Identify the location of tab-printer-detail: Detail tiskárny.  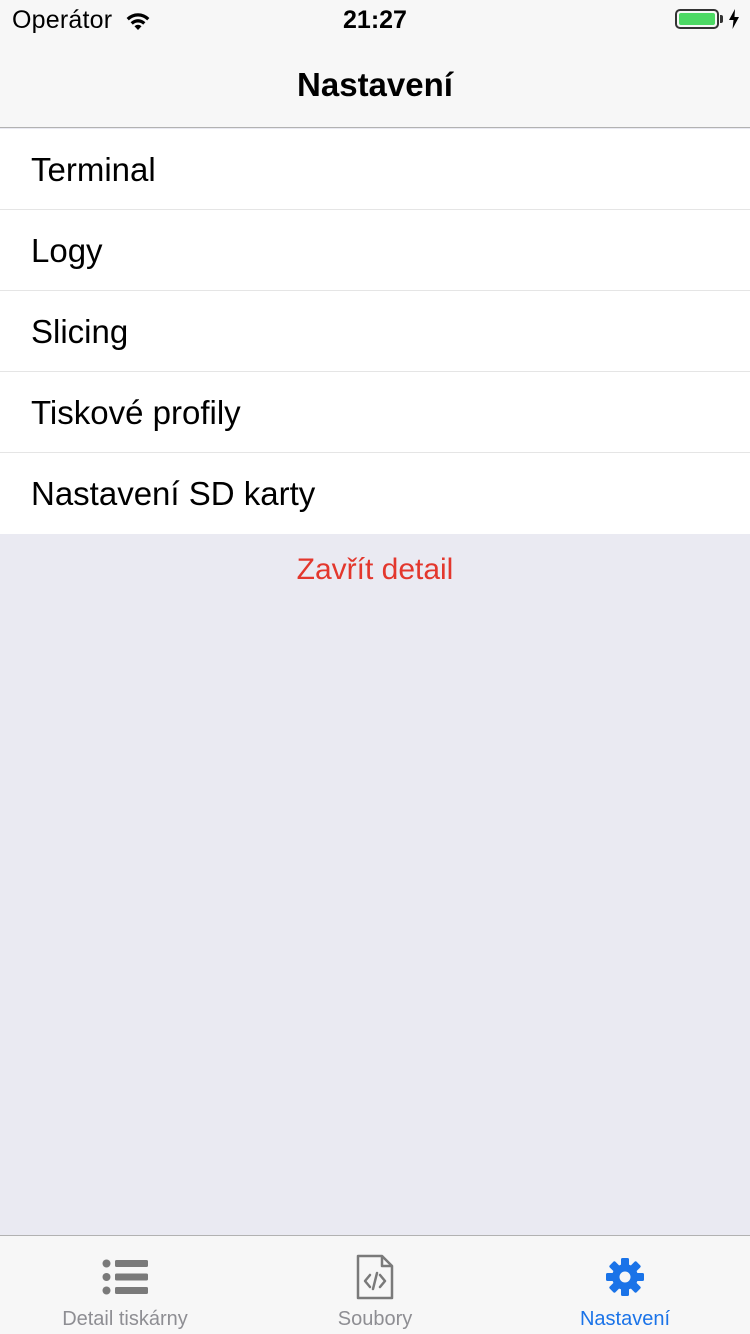
(125, 1285).